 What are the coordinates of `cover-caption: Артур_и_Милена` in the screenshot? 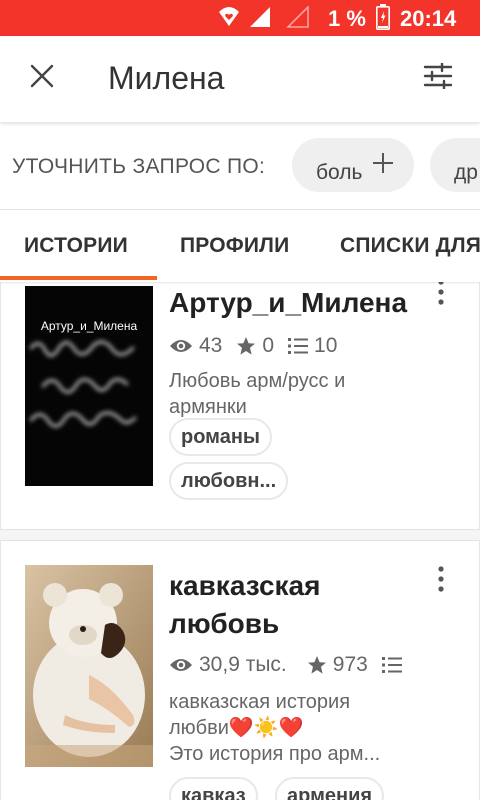 It's located at (89, 326).